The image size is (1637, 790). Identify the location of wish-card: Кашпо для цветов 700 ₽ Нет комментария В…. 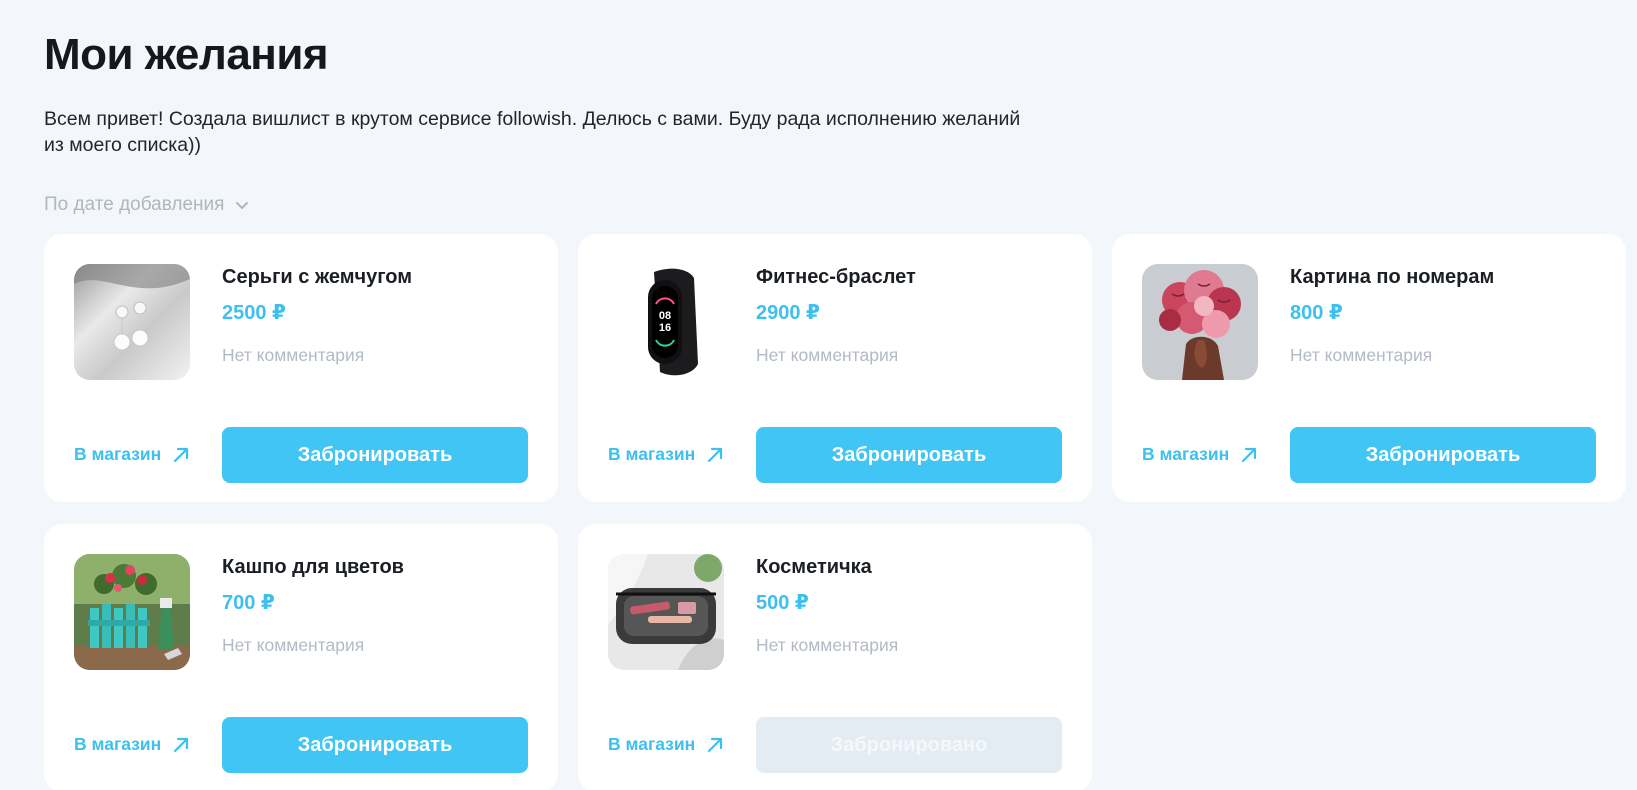
(301, 657).